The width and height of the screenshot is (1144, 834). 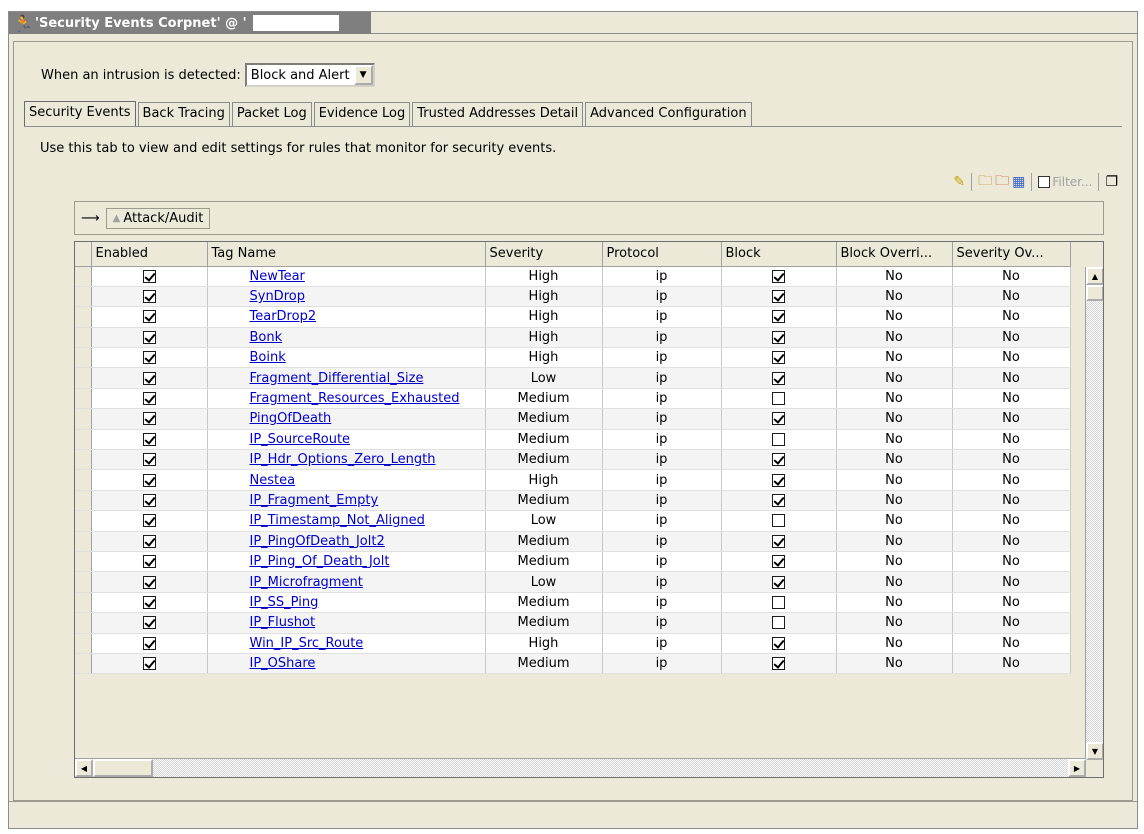 What do you see at coordinates (573, 582) in the screenshot?
I see `table-row: IP_Microfragment Low ip No No` at bounding box center [573, 582].